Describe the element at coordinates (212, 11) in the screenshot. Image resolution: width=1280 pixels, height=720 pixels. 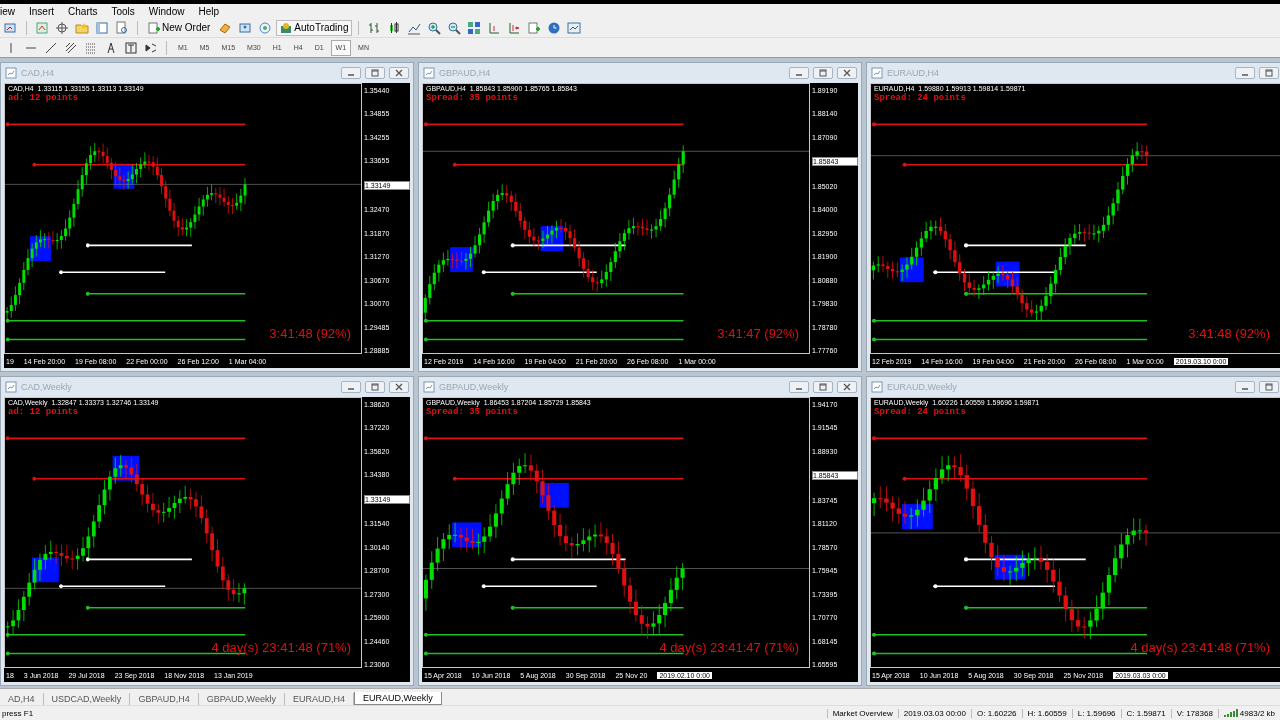
I see `menu-item: Help` at that location.